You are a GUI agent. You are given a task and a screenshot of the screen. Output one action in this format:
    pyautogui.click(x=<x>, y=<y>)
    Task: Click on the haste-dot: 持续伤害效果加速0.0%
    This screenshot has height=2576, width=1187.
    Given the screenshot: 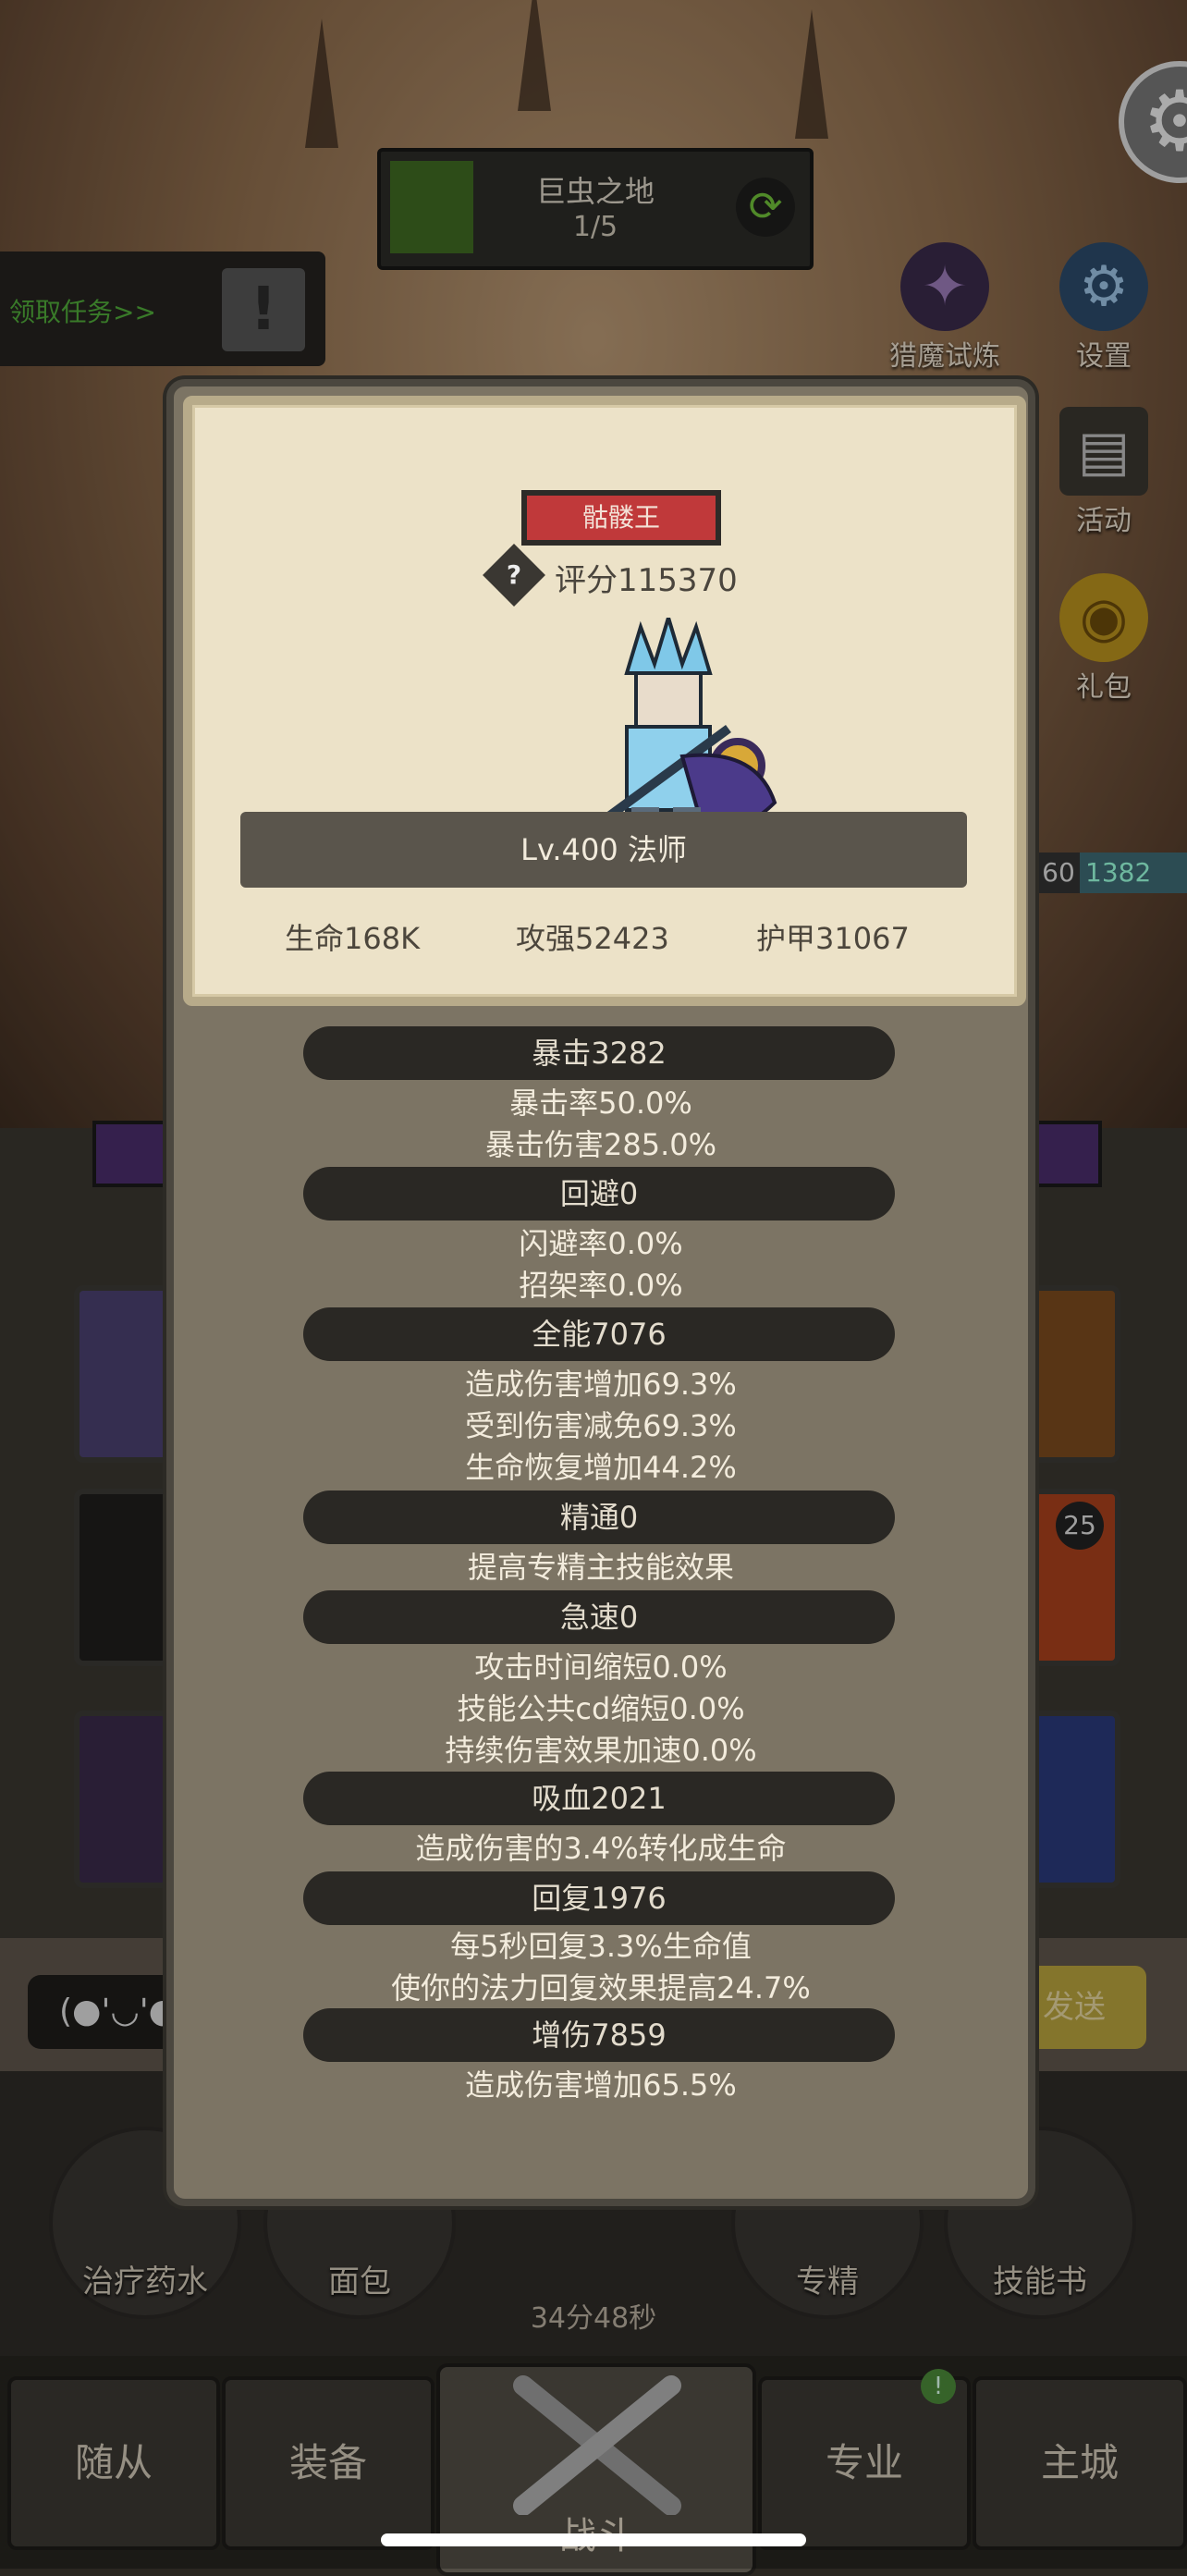 What is the action you would take?
    pyautogui.click(x=601, y=1751)
    